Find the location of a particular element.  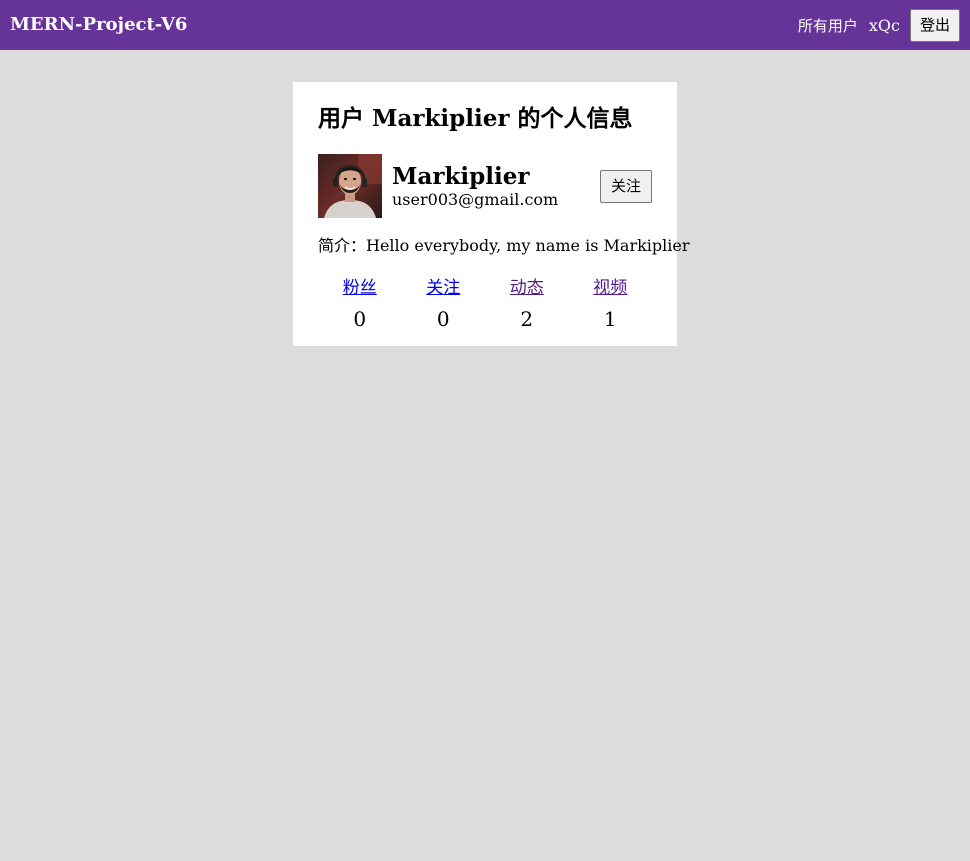

profile-username: Markiplier is located at coordinates (461, 176).